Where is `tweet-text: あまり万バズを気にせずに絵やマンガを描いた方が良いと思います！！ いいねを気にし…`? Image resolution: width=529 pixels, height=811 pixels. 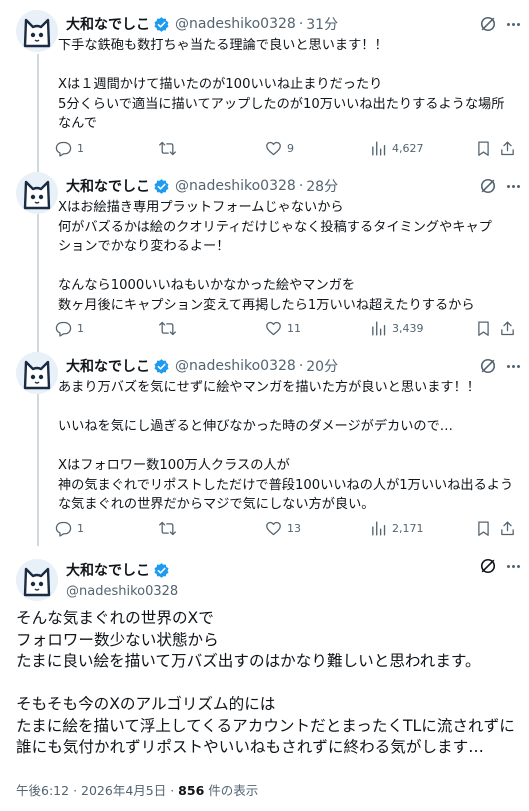 tweet-text: あまり万バズを気にせずに絵やマンガを描いた方が良いと思います！！ いいねを気にし… is located at coordinates (289, 446).